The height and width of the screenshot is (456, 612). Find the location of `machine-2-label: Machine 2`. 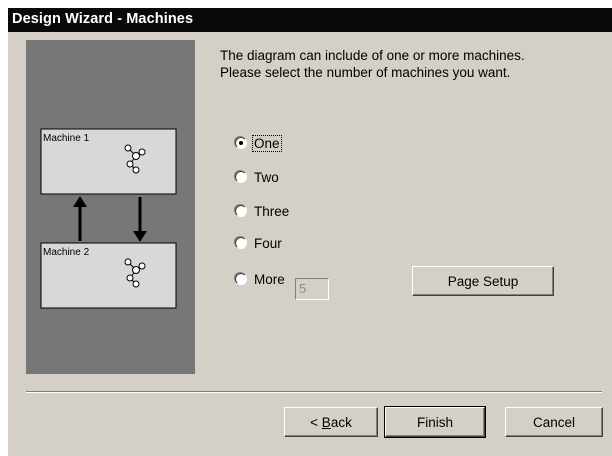

machine-2-label: Machine 2 is located at coordinates (66, 252).